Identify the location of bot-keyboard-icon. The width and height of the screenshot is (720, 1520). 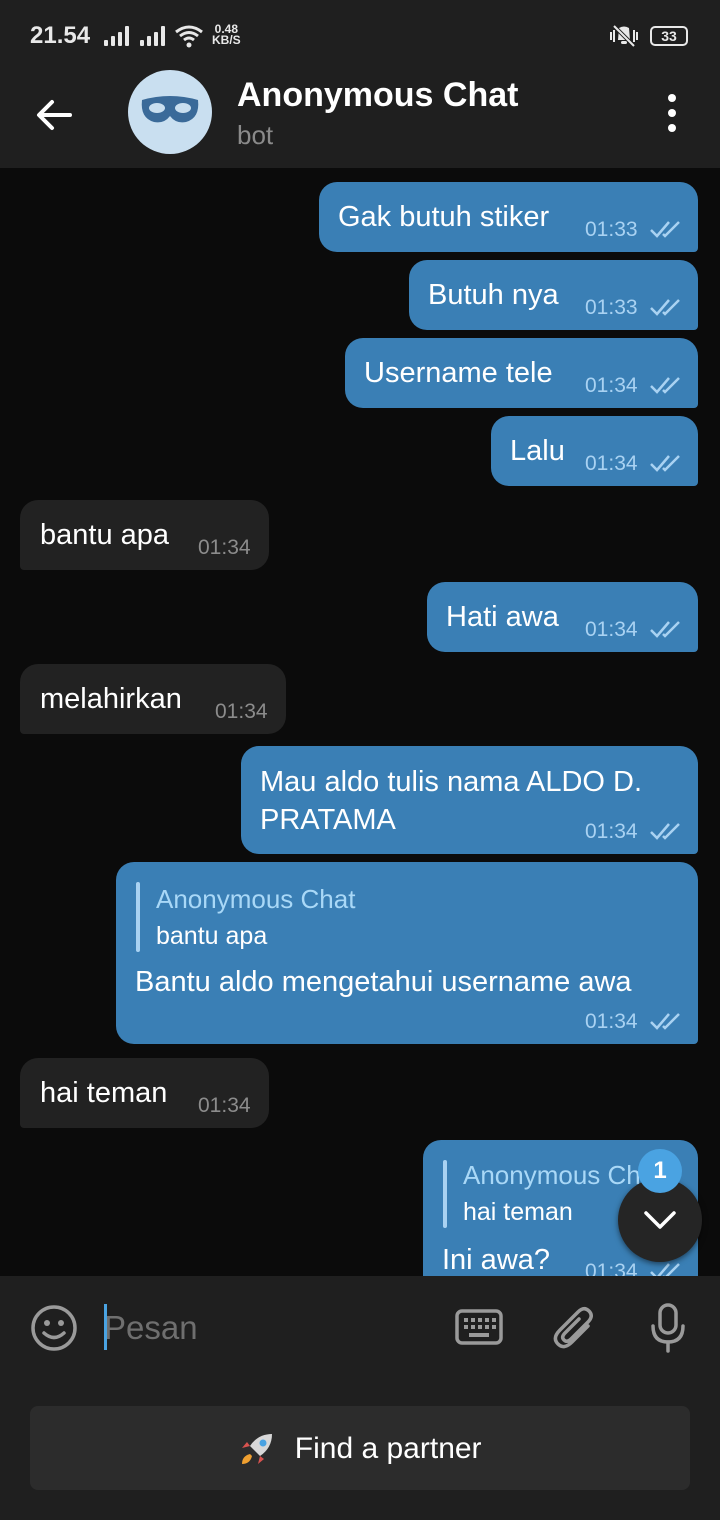
(479, 1327).